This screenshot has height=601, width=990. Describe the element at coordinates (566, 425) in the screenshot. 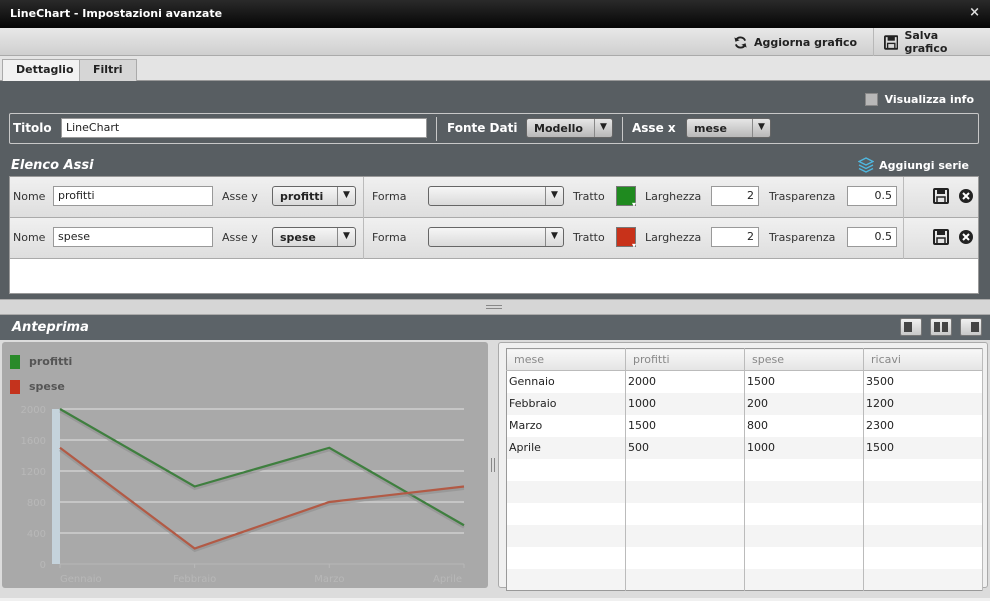

I see `table-cell: Marzo` at that location.